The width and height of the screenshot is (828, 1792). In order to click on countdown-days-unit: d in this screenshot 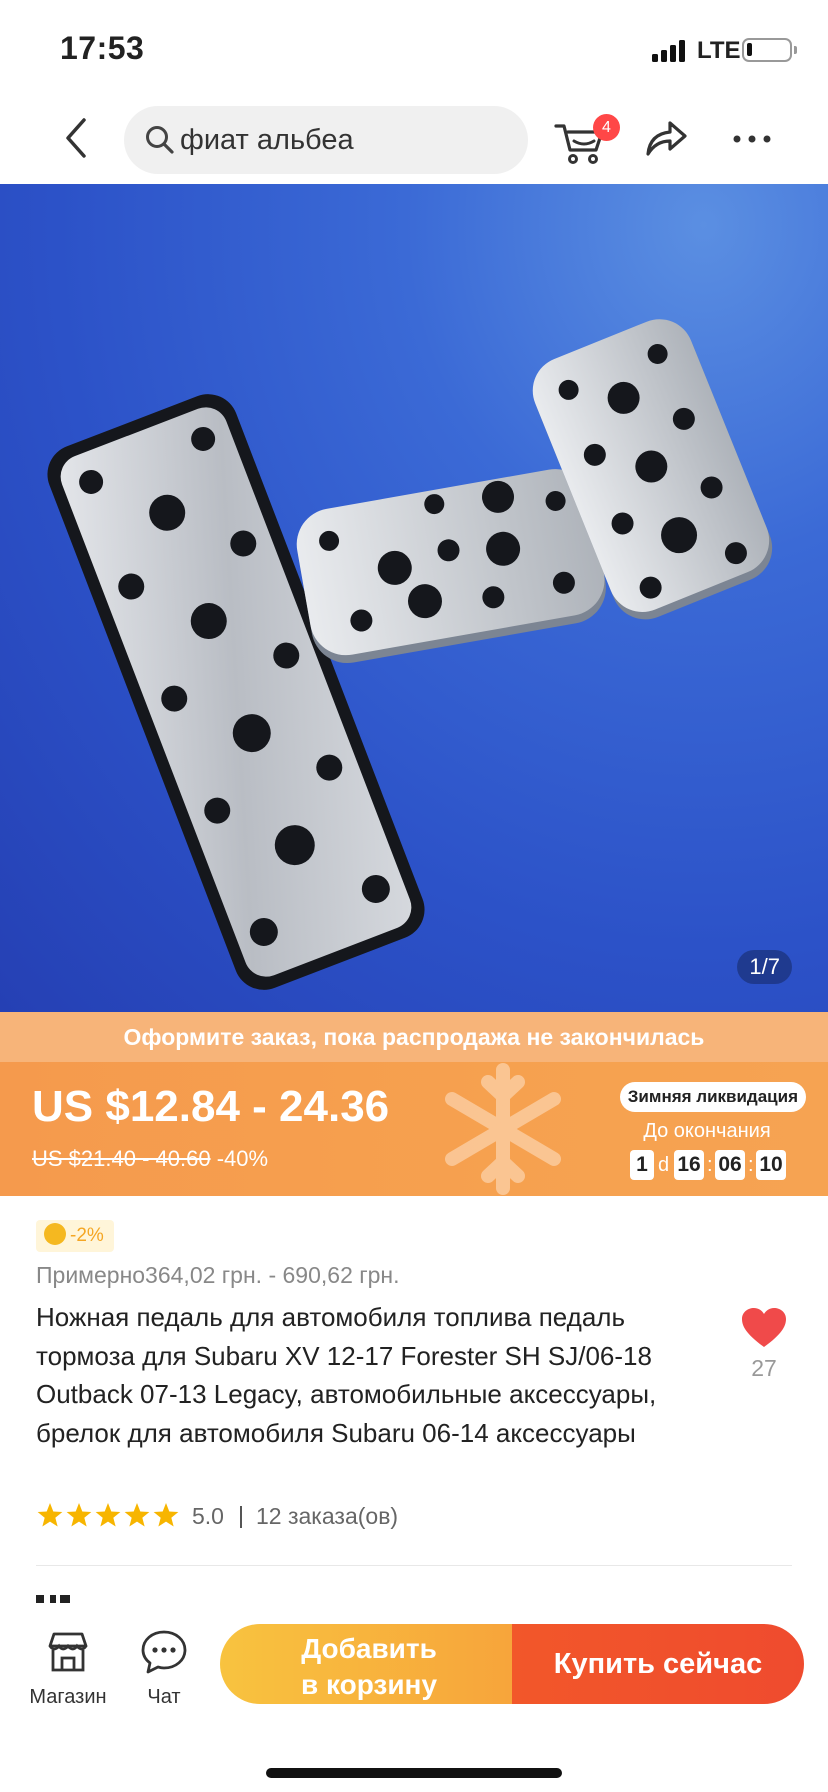, I will do `click(664, 1165)`.